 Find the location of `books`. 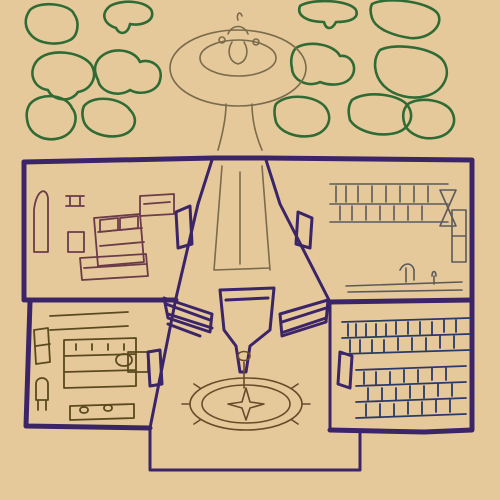

books is located at coordinates (408, 392).